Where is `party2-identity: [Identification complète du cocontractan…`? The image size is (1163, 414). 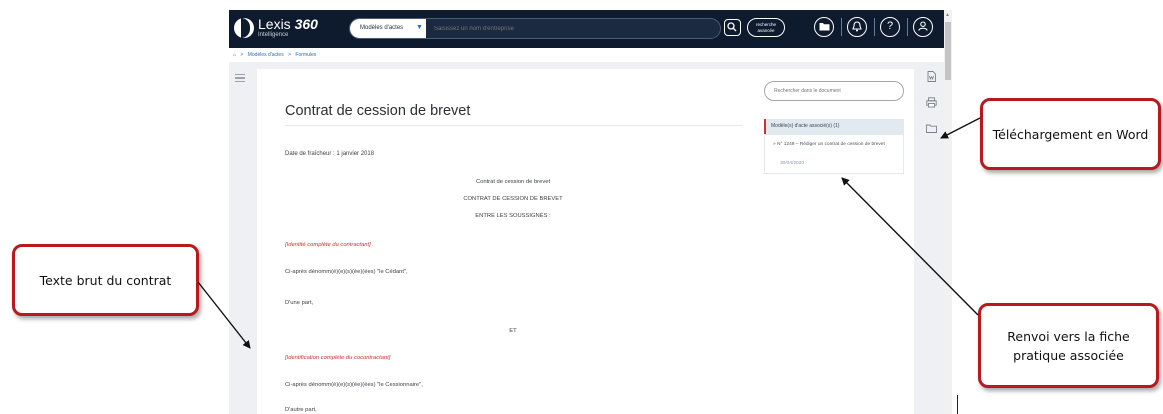
party2-identity: [Identification complète du cocontractan… is located at coordinates (338, 358).